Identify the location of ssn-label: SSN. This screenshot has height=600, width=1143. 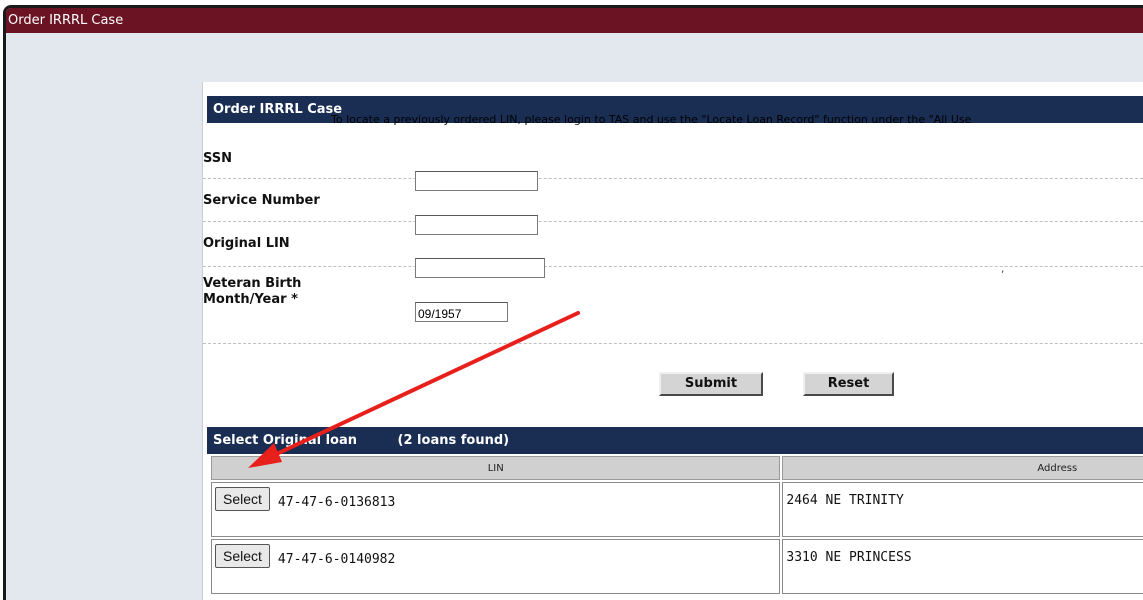
(218, 158).